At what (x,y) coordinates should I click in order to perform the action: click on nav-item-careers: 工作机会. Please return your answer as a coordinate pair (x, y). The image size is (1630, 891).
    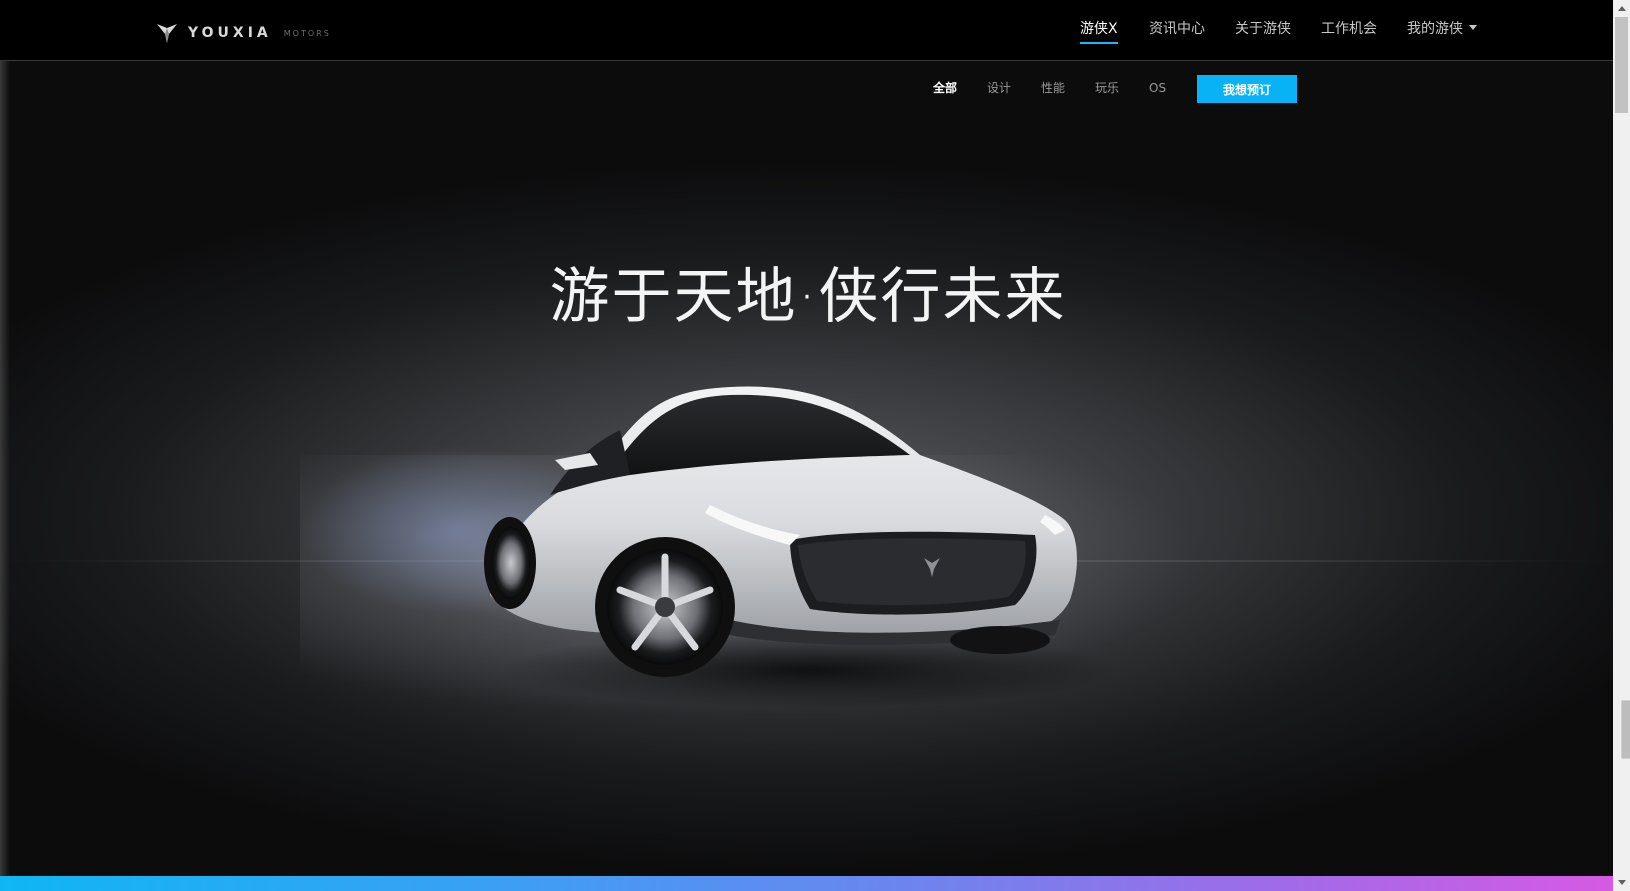
    Looking at the image, I should click on (1349, 29).